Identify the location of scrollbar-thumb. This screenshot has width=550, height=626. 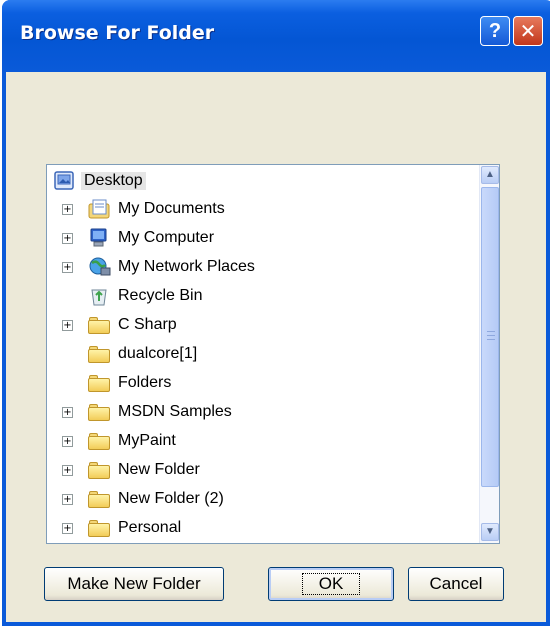
(490, 337).